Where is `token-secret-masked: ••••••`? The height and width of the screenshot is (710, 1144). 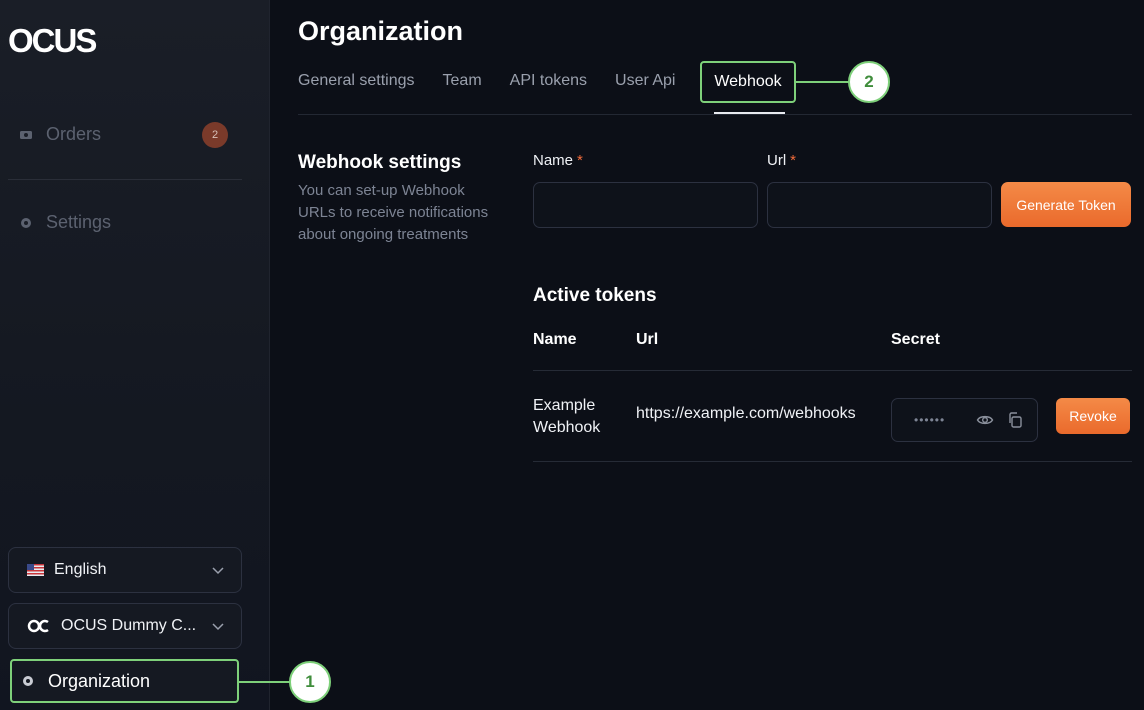 token-secret-masked: •••••• is located at coordinates (930, 420).